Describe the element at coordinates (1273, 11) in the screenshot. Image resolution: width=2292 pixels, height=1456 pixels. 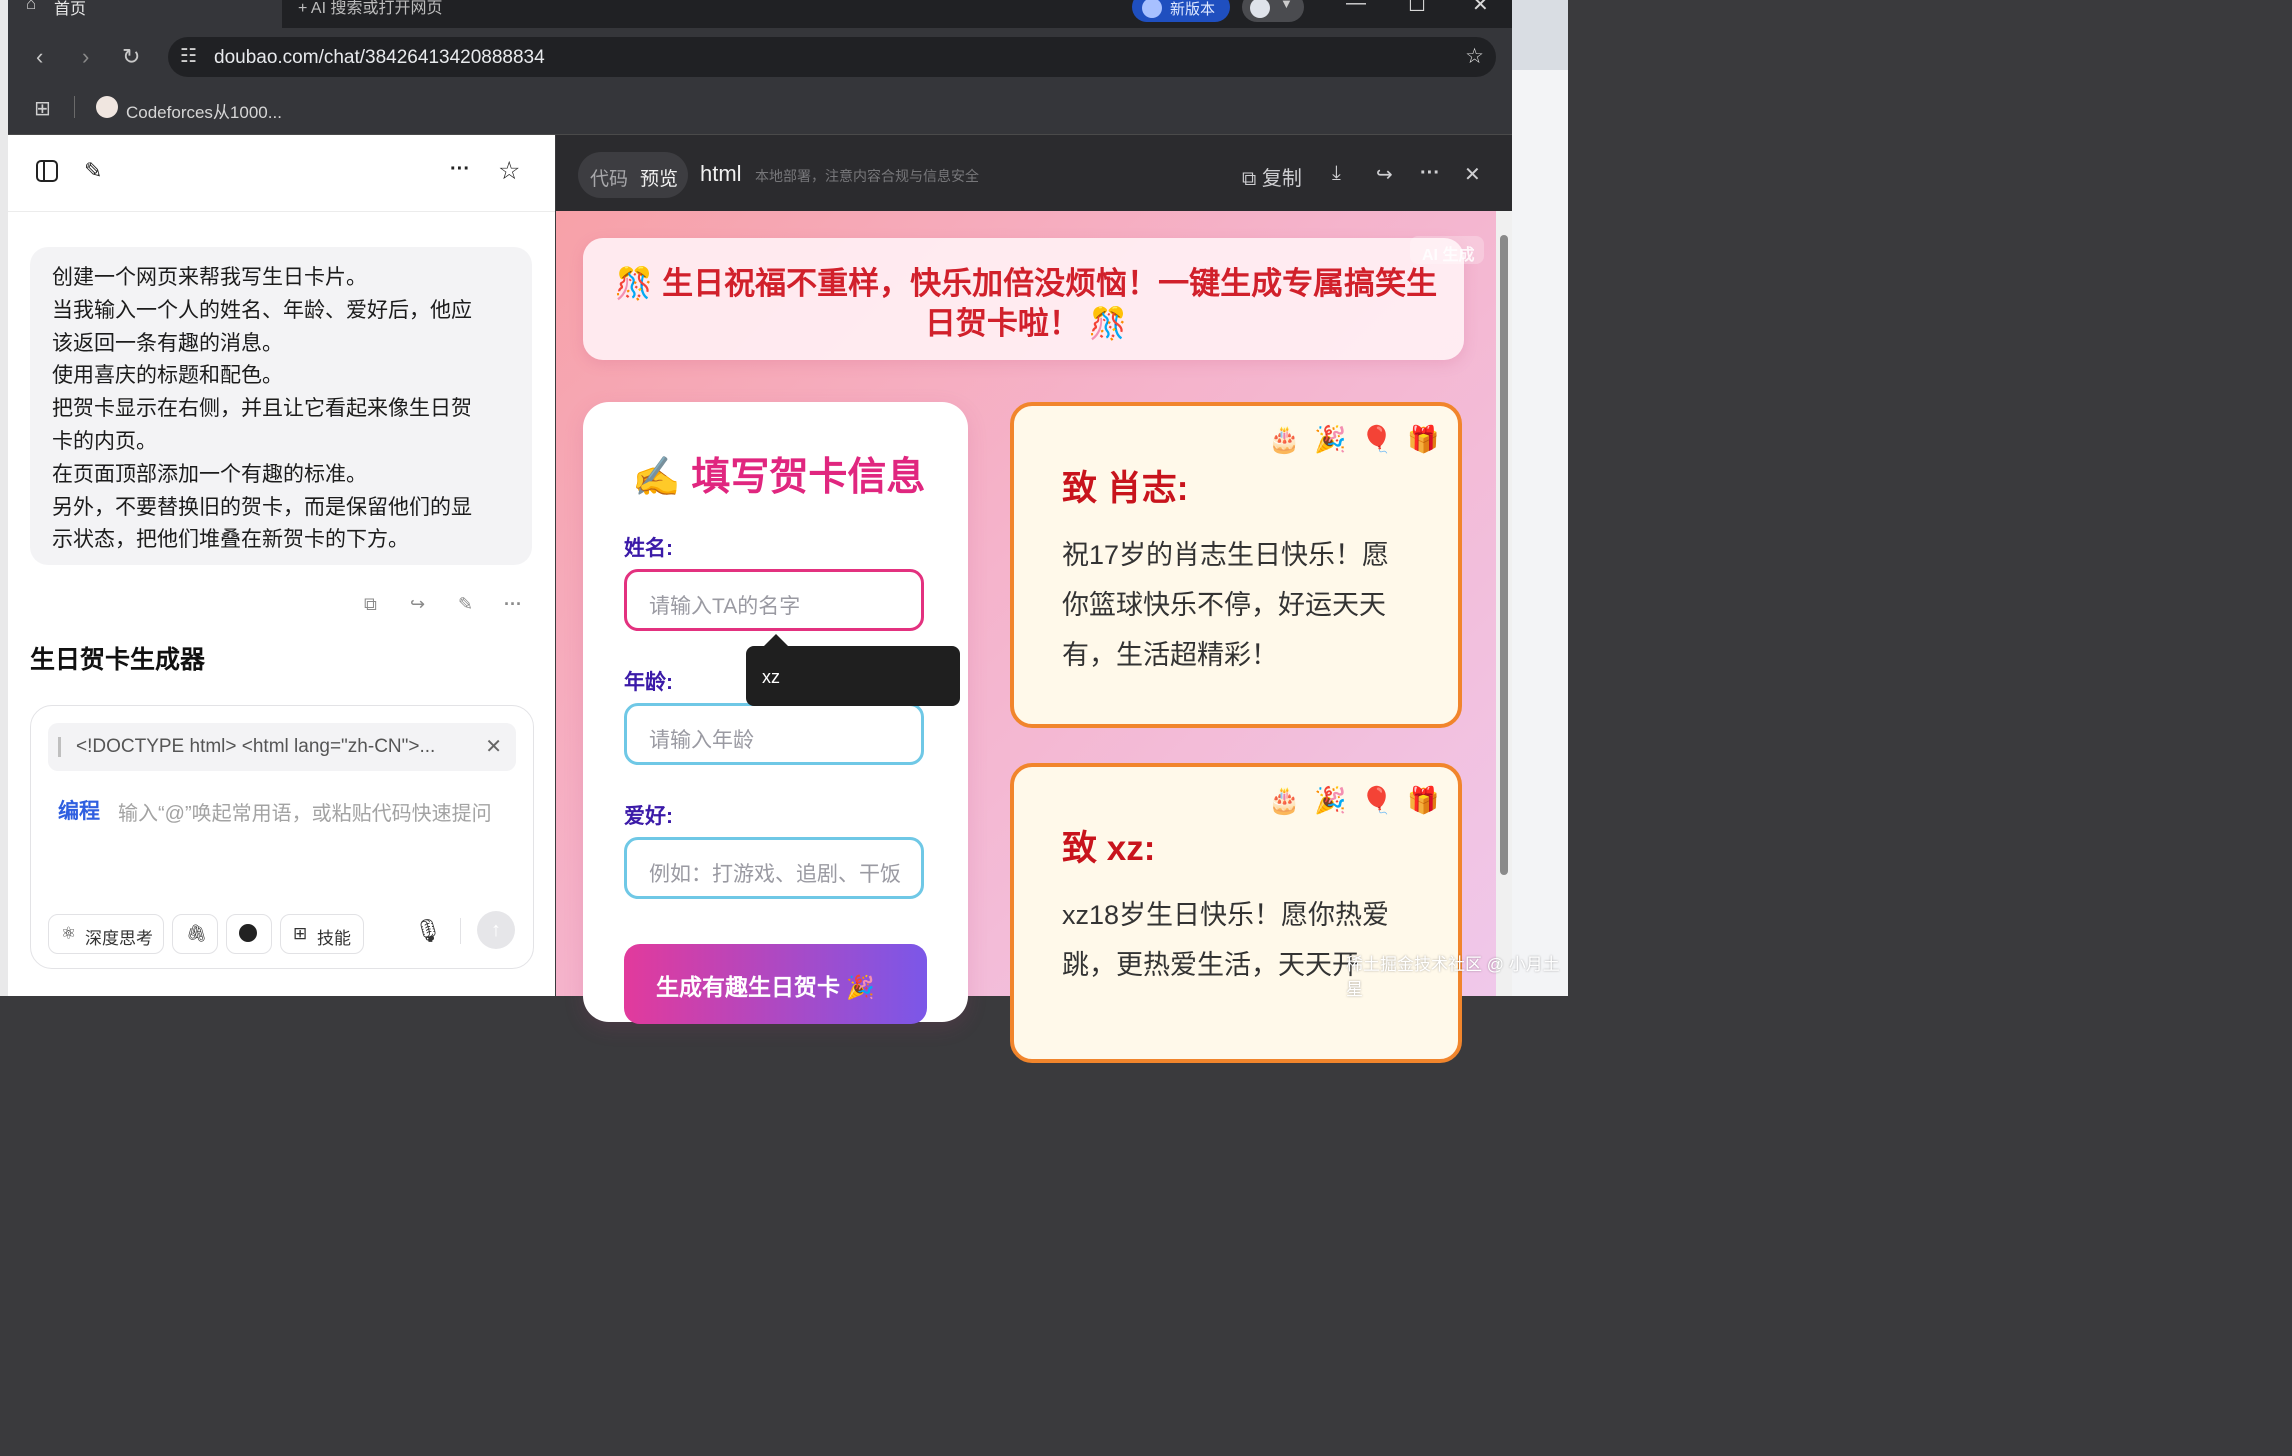
I see `profile-button: ▼` at that location.